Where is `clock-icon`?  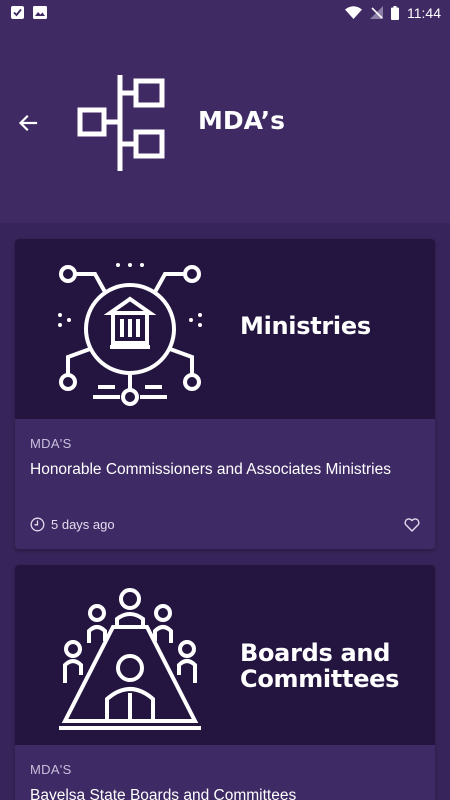 clock-icon is located at coordinates (37, 524).